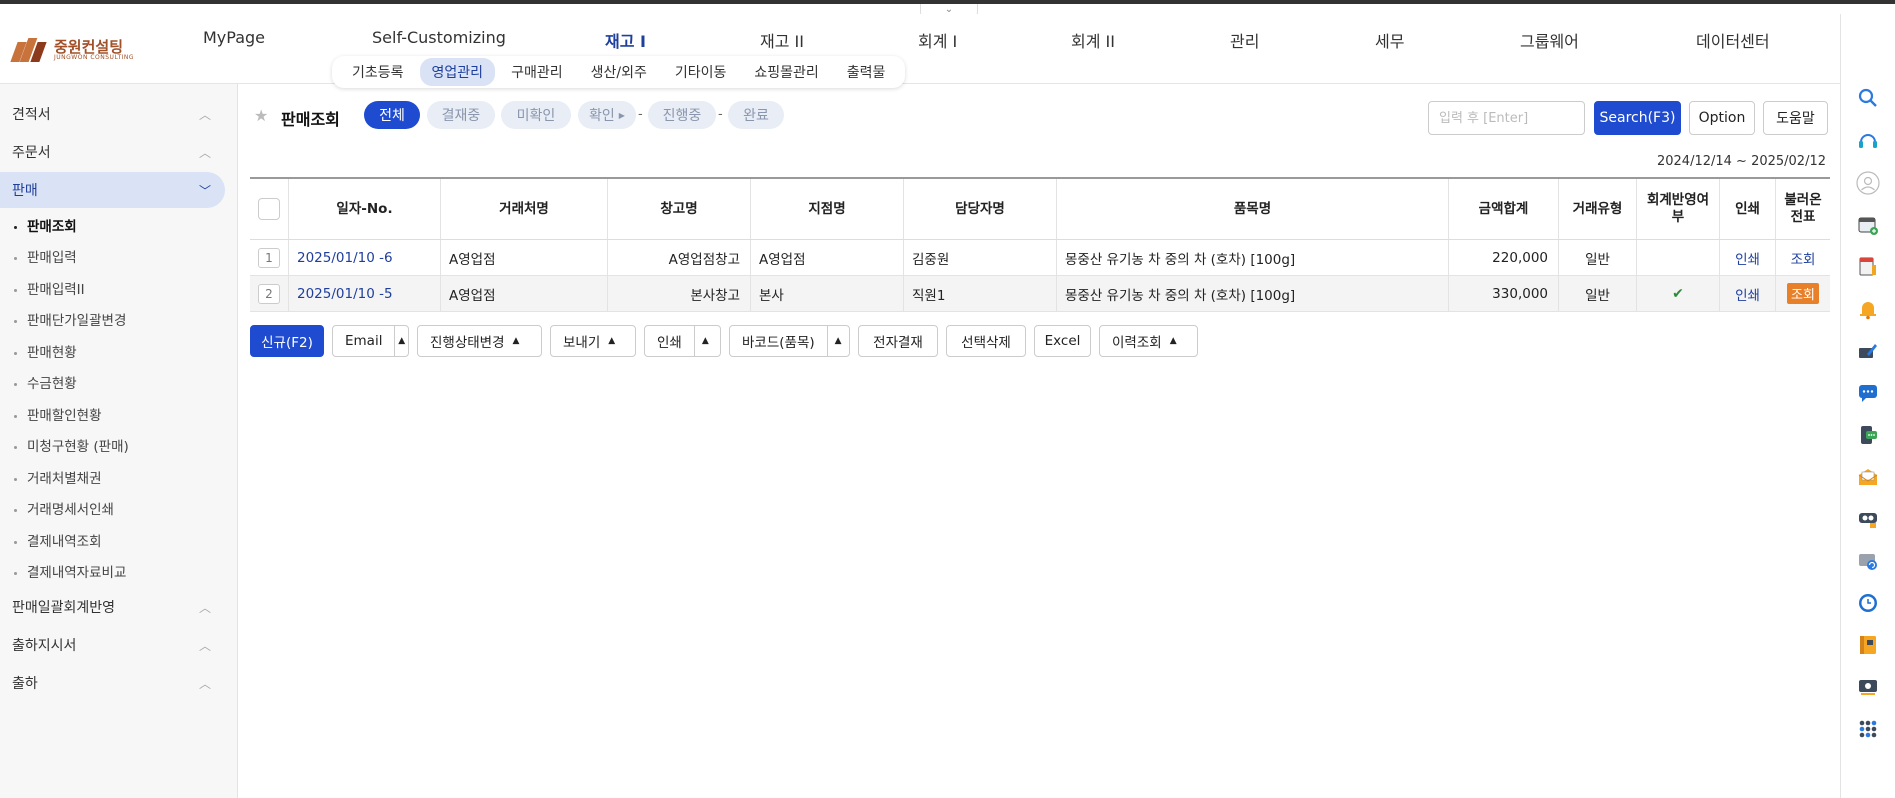  What do you see at coordinates (1868, 603) in the screenshot?
I see `clock-icon` at bounding box center [1868, 603].